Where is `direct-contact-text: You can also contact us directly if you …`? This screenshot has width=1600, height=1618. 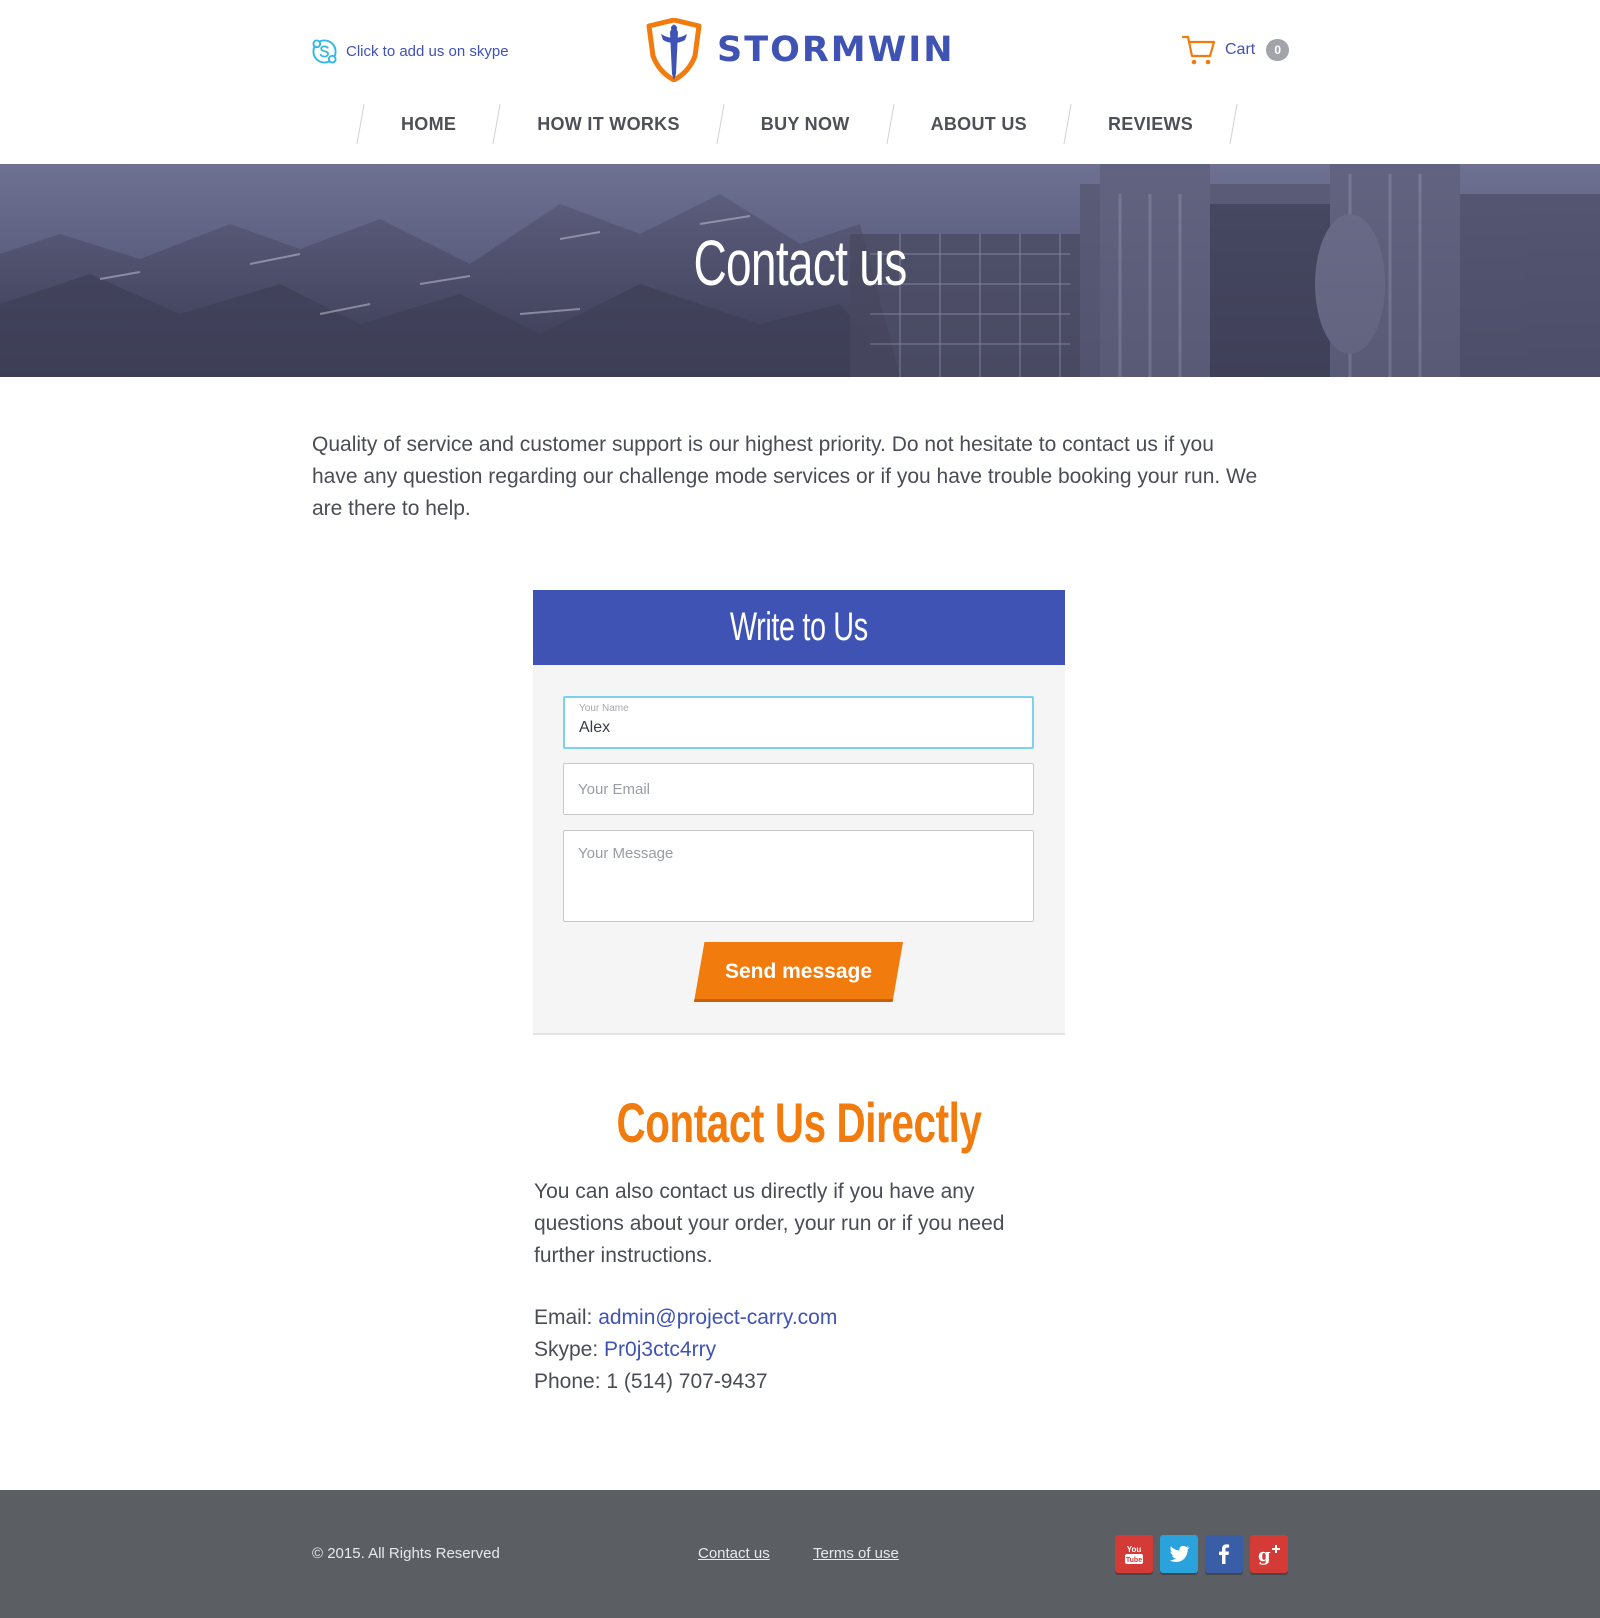 direct-contact-text: You can also contact us directly if you … is located at coordinates (769, 1223).